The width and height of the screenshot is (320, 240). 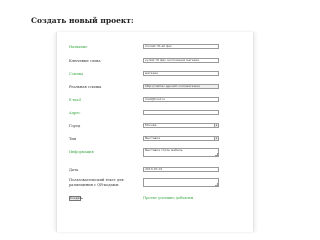 I want to click on info-label: Информация, so click(x=81, y=152).